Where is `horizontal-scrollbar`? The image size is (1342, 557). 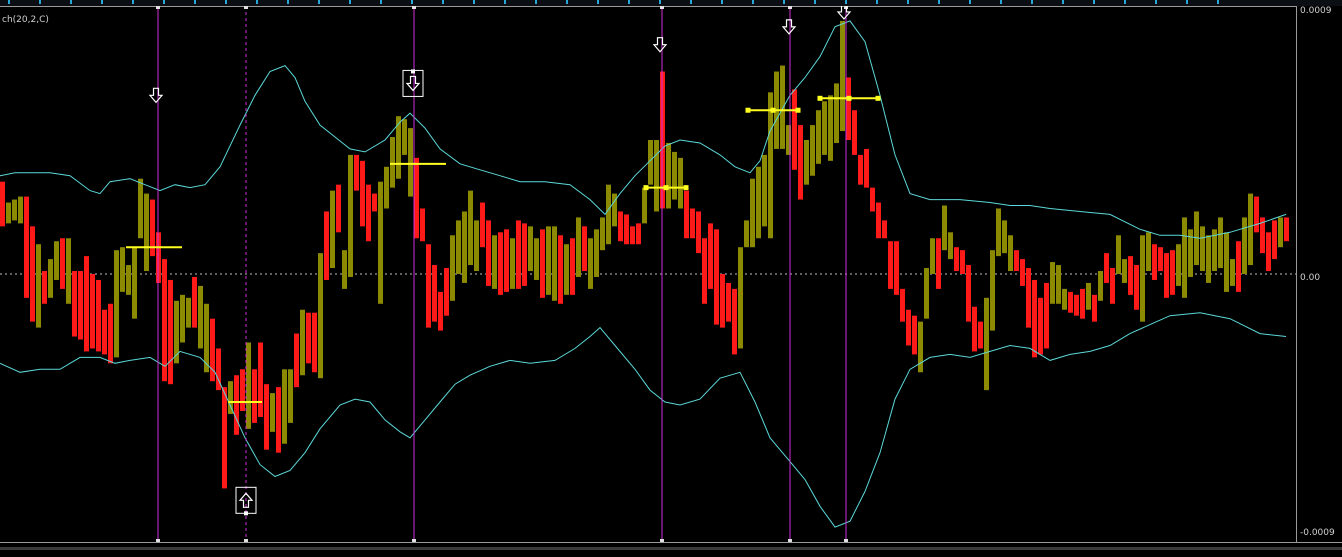 horizontal-scrollbar is located at coordinates (671, 549).